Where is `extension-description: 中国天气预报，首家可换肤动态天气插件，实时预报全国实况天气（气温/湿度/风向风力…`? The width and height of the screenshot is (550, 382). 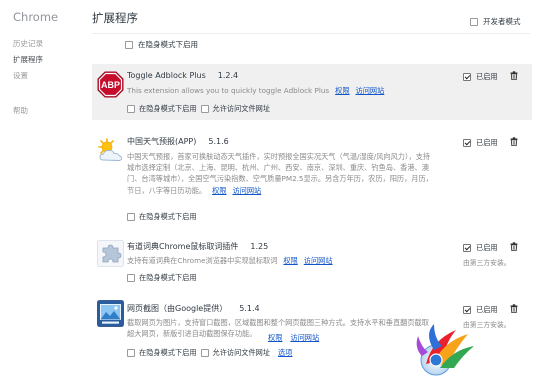
extension-description: 中国天气预报，首家可换肤动态天气插件，实时预报全国实况天气（气温/湿度/风向风力… is located at coordinates (280, 173).